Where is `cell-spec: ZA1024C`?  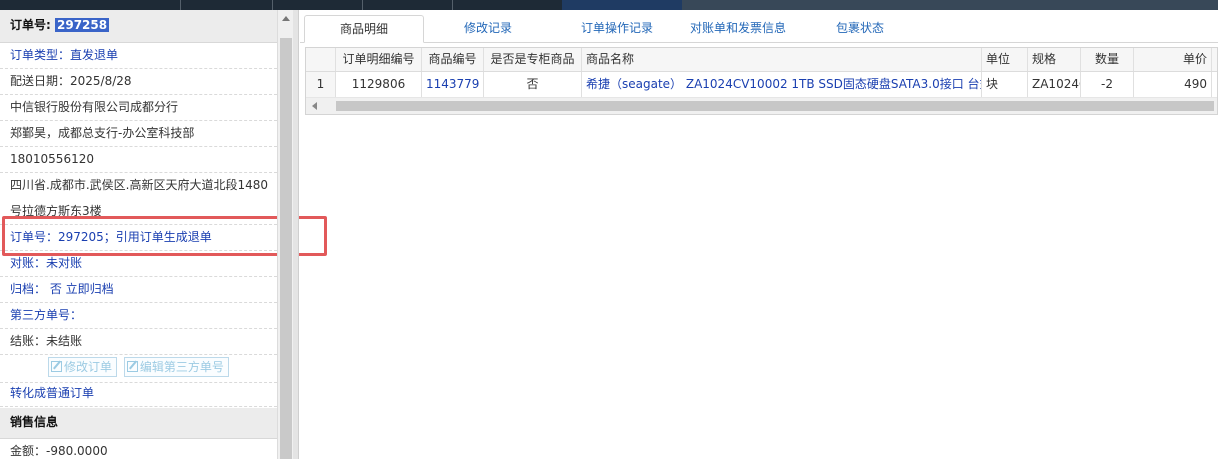 cell-spec: ZA1024C is located at coordinates (1054, 84).